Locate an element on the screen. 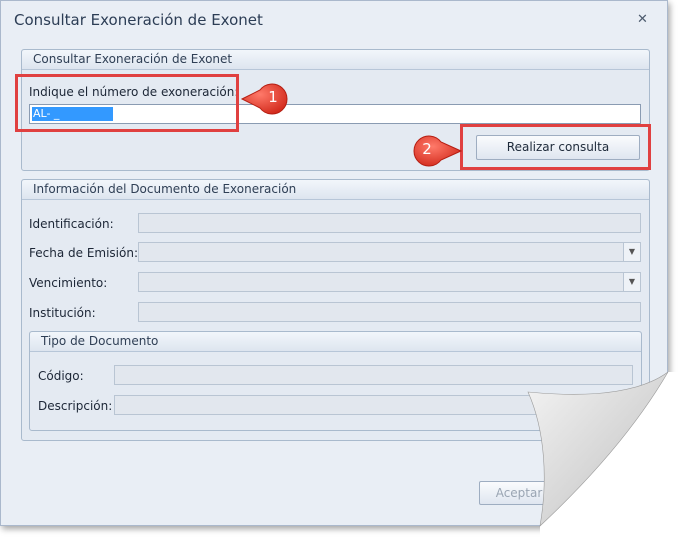 The height and width of the screenshot is (541, 685). page-curl-decoration is located at coordinates (606, 456).